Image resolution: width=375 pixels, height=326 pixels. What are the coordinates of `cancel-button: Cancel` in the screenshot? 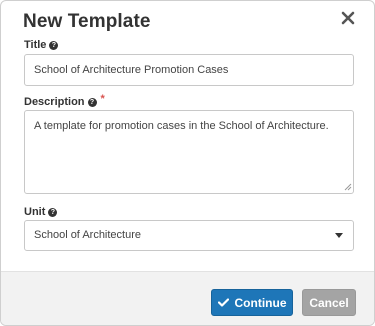 It's located at (329, 302).